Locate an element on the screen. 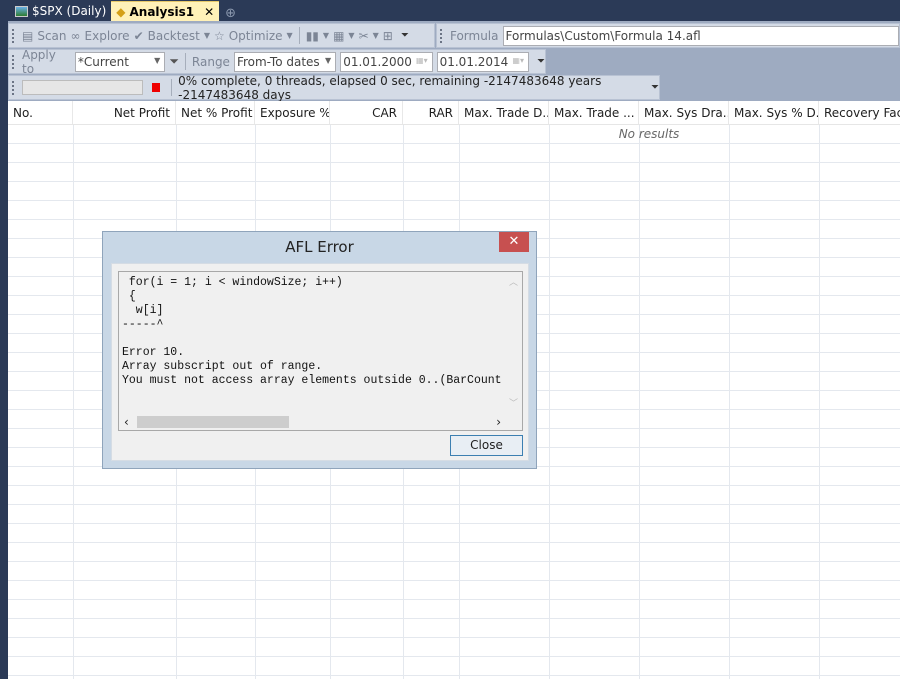 This screenshot has height=679, width=900. tools-icon: ✂ is located at coordinates (364, 36).